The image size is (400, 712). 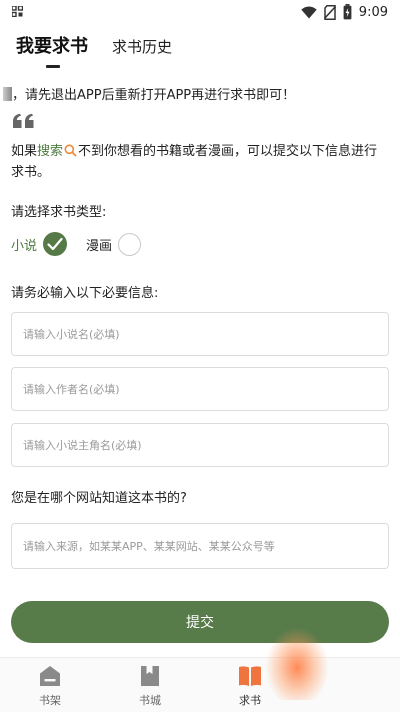 I want to click on battery-charging-icon, so click(x=347, y=12).